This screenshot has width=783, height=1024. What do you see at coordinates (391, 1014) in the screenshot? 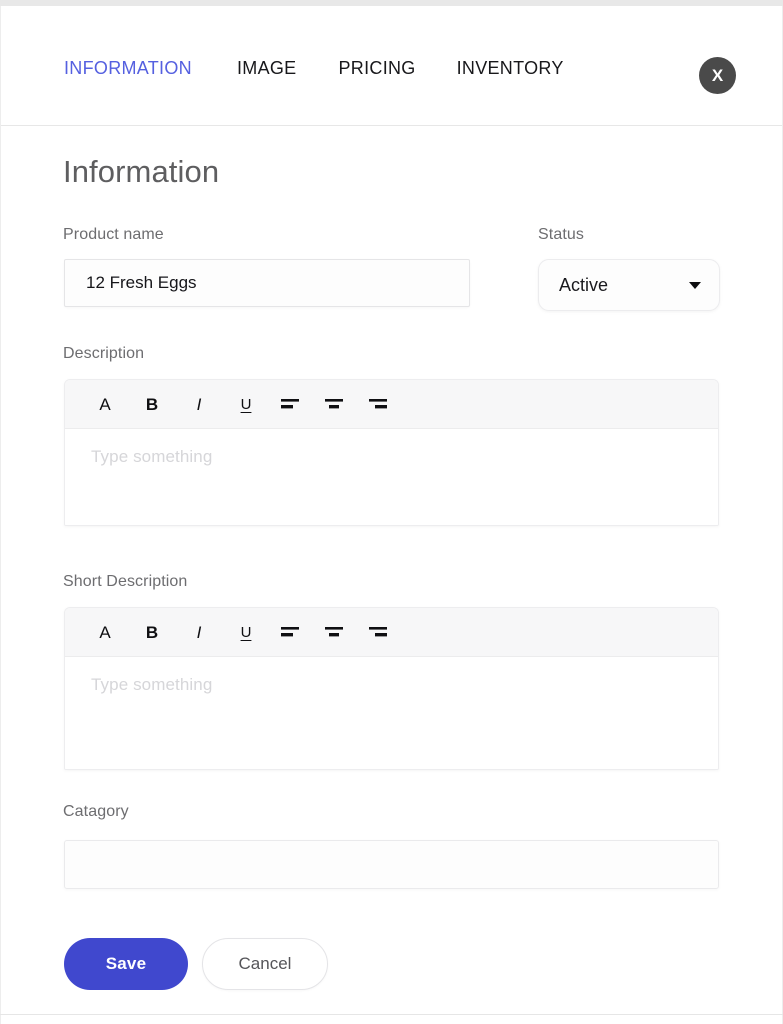
I see `page-bottom-border` at bounding box center [391, 1014].